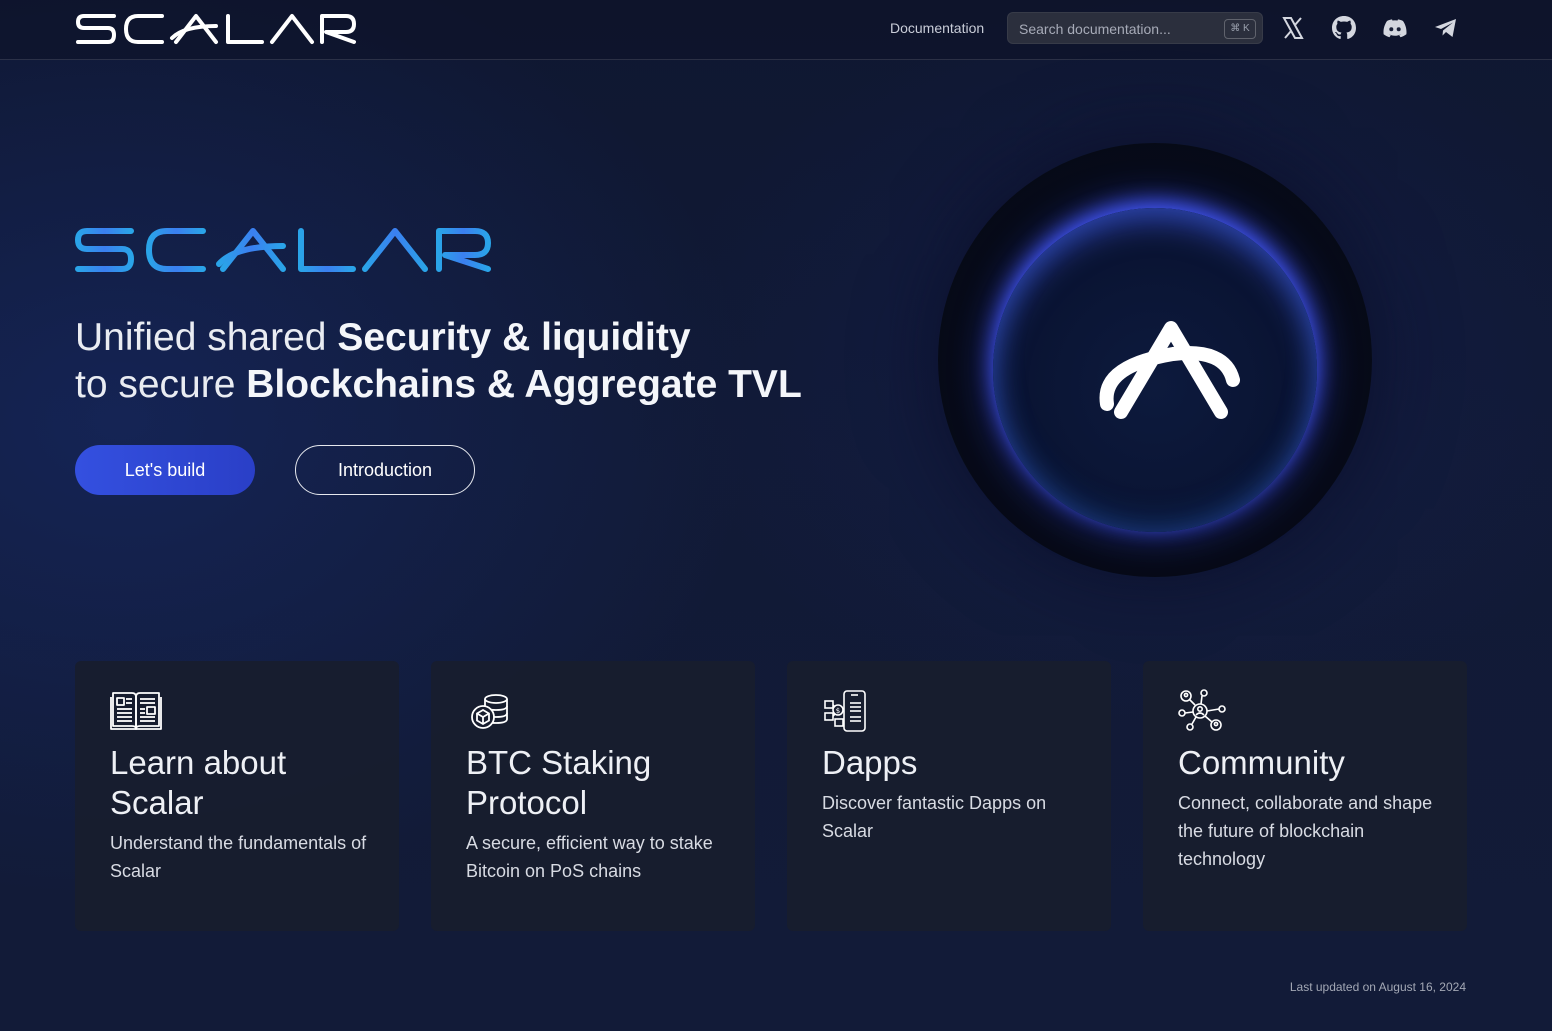 The width and height of the screenshot is (1552, 1031). Describe the element at coordinates (385, 470) in the screenshot. I see `introduction-button: Introduction` at that location.